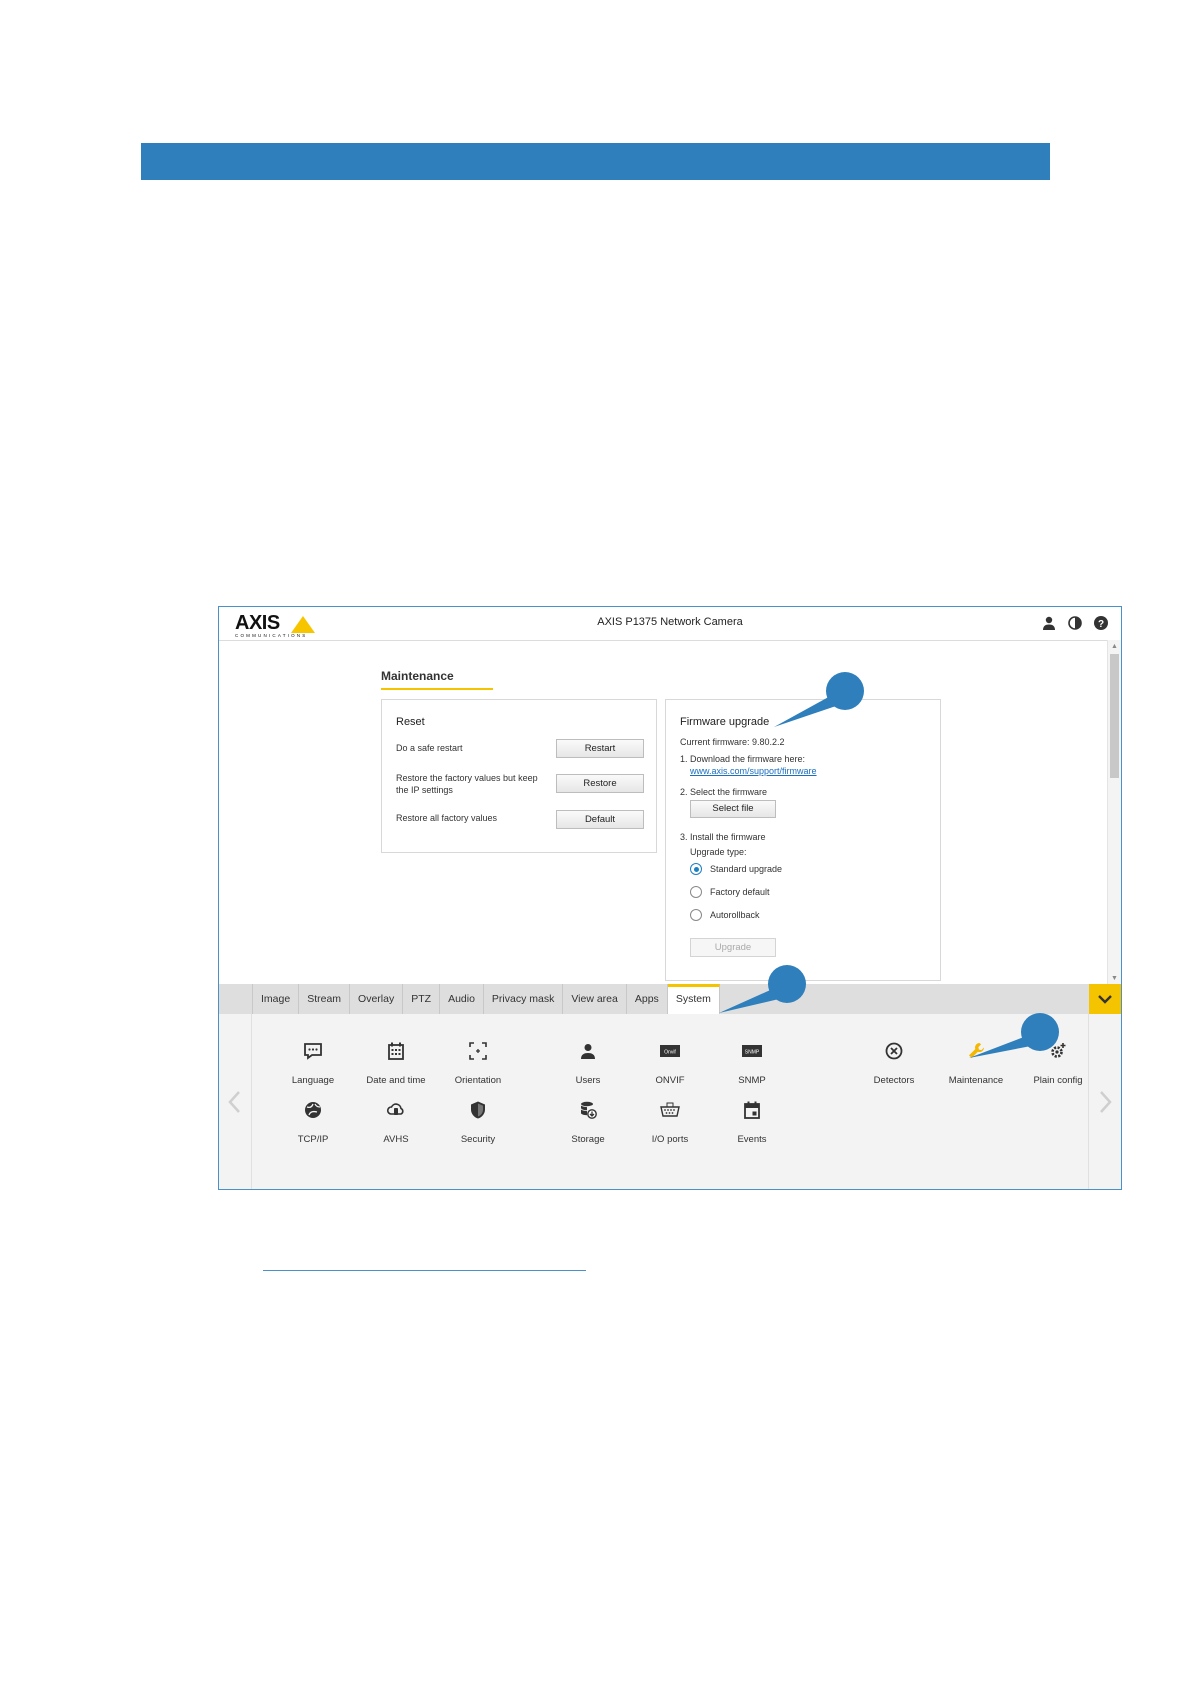  I want to click on system-item-events: Events, so click(752, 1122).